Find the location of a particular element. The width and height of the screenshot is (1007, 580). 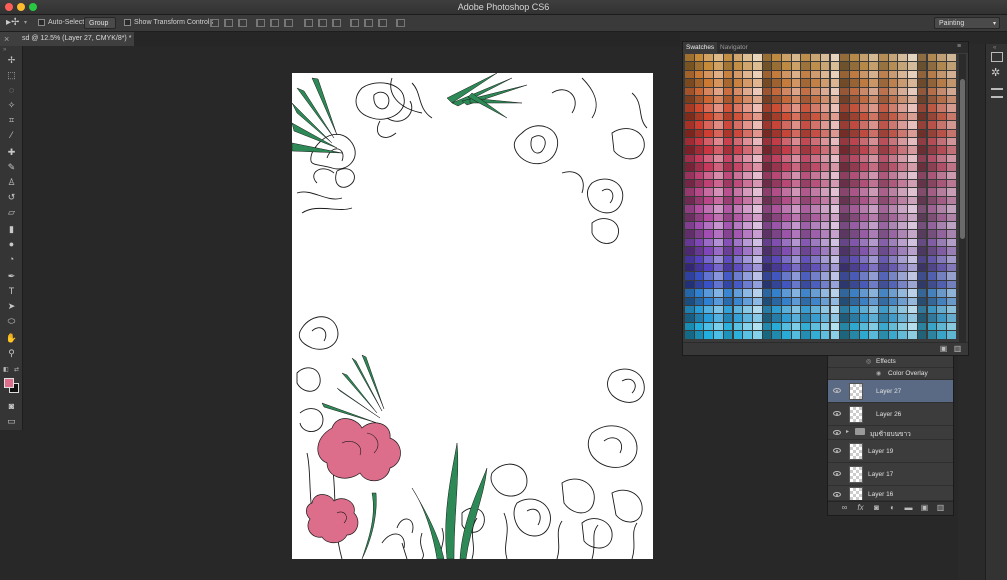

screen-mode-icon: ▭ is located at coordinates (11, 421).